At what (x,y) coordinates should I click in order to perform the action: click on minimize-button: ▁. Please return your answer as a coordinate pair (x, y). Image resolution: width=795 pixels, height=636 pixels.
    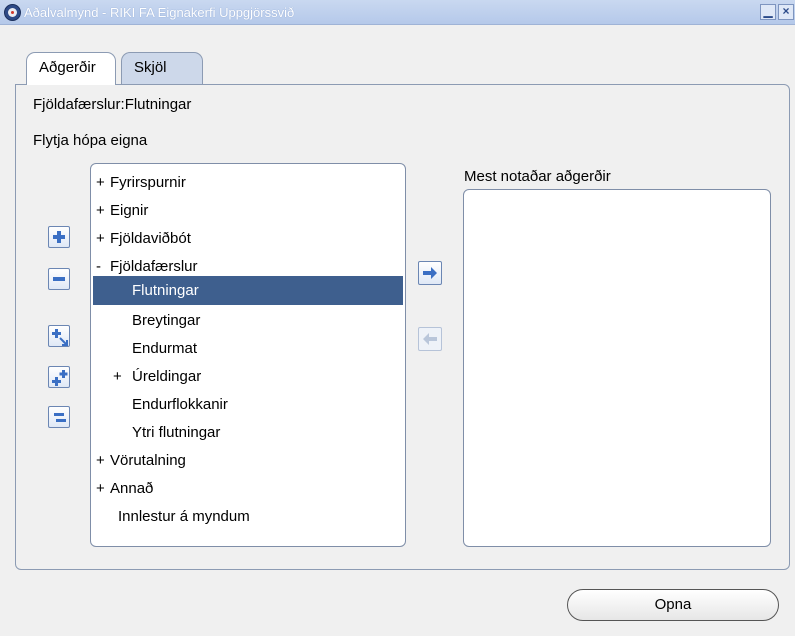
    Looking at the image, I should click on (768, 12).